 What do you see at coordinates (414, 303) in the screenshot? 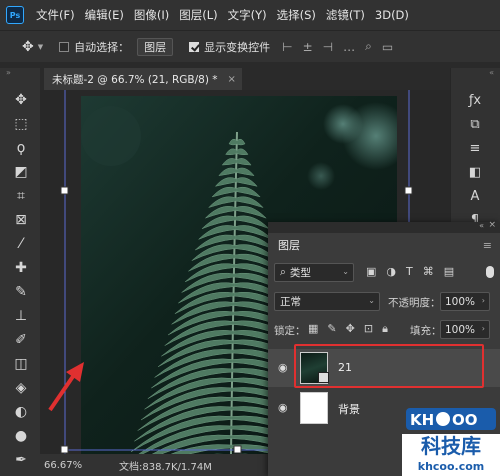
I see `opacity-label: 不透明度：` at bounding box center [414, 303].